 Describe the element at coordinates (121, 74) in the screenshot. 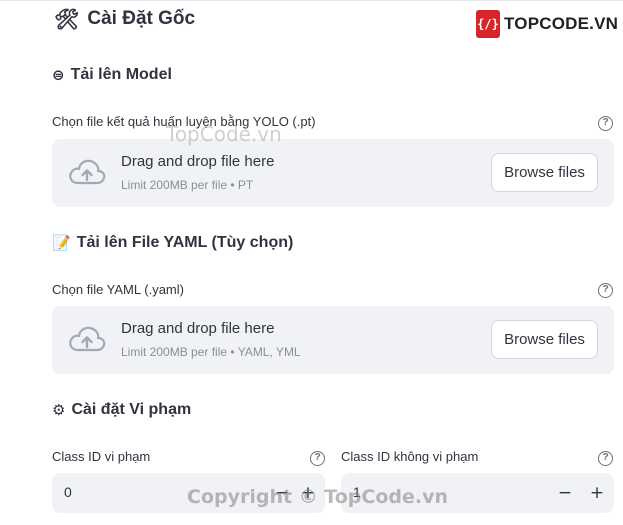

I see `model-section-title-text: Tải lên Model` at that location.